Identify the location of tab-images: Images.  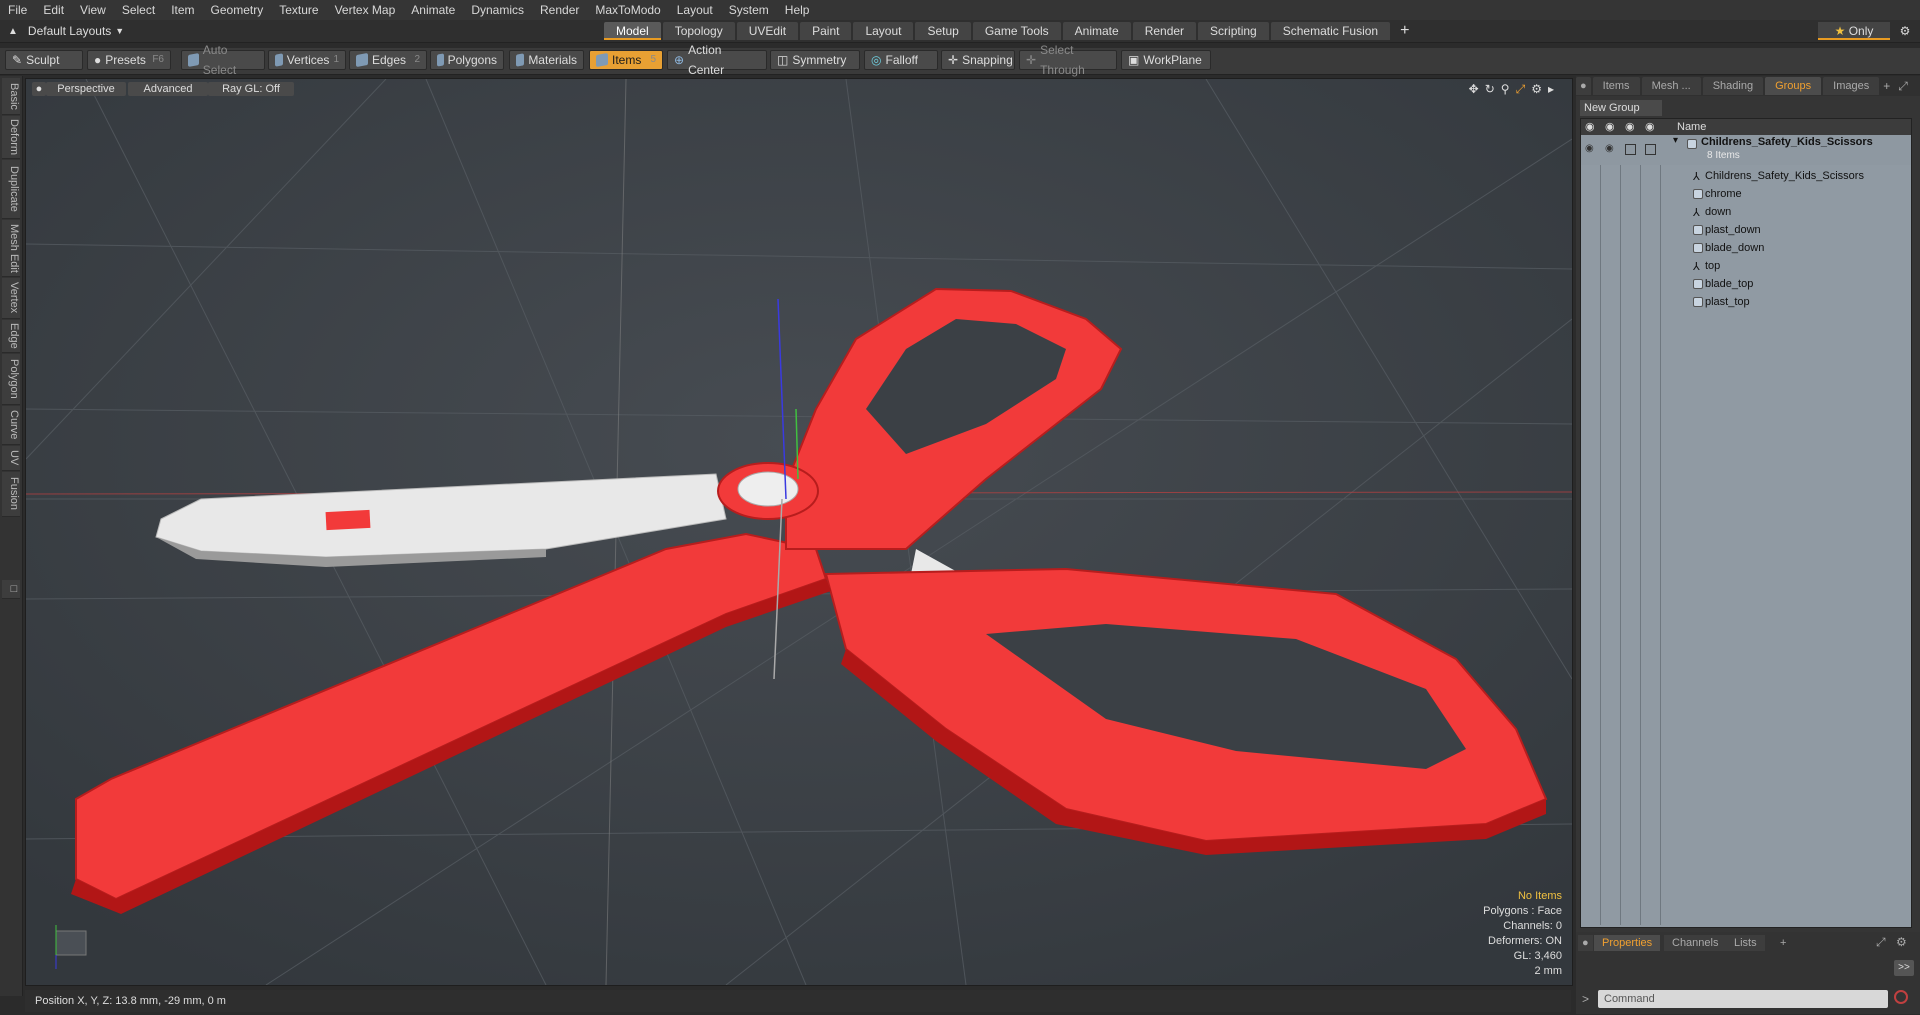
(1851, 86).